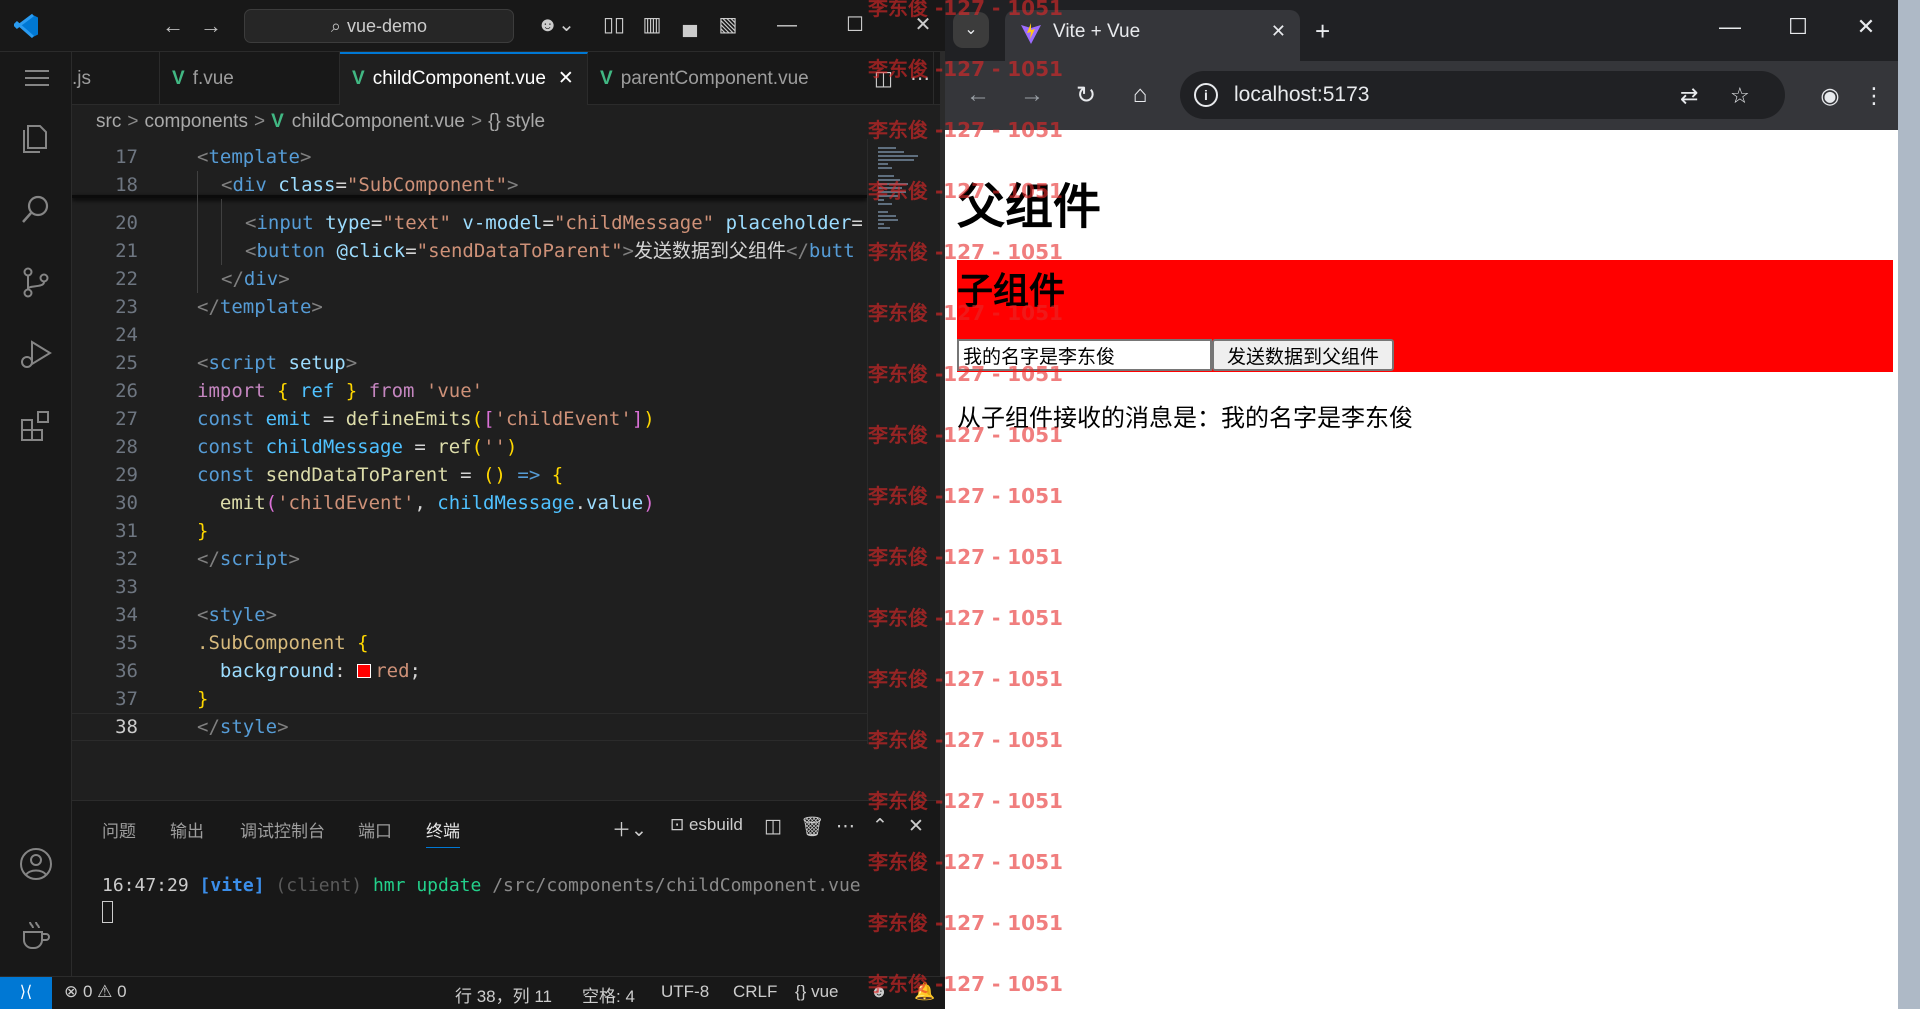  I want to click on run-debug-icon, so click(36, 354).